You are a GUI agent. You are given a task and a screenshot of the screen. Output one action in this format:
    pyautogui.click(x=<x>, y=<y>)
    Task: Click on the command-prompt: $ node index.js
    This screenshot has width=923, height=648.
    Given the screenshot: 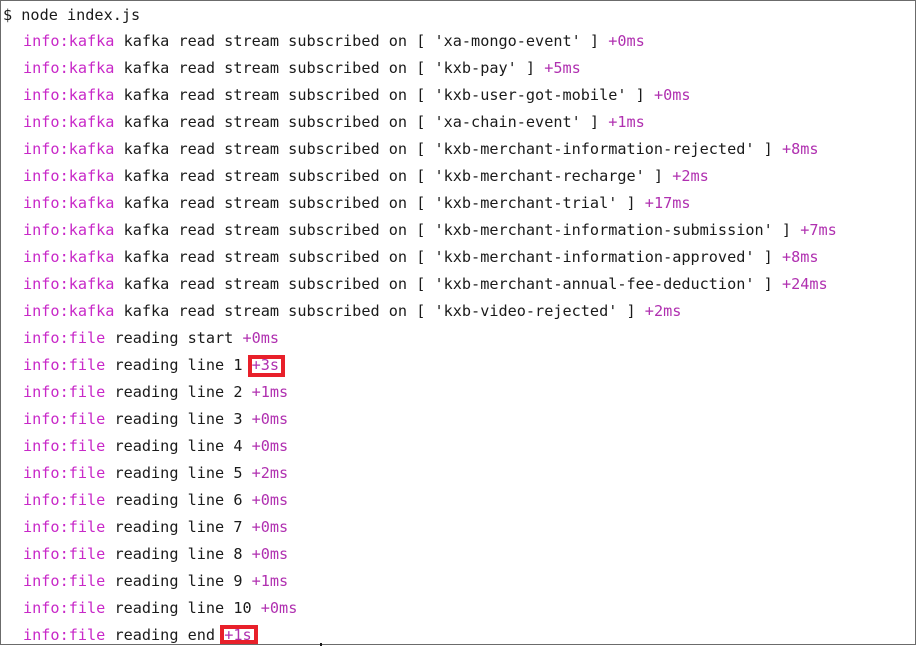 What is the action you would take?
    pyautogui.click(x=72, y=15)
    